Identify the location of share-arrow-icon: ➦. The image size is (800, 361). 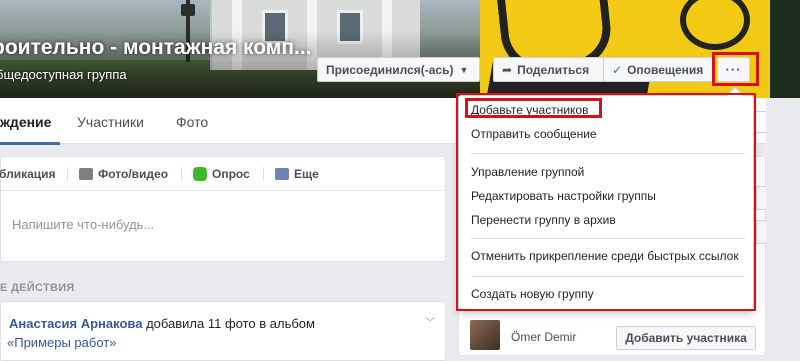
(507, 69).